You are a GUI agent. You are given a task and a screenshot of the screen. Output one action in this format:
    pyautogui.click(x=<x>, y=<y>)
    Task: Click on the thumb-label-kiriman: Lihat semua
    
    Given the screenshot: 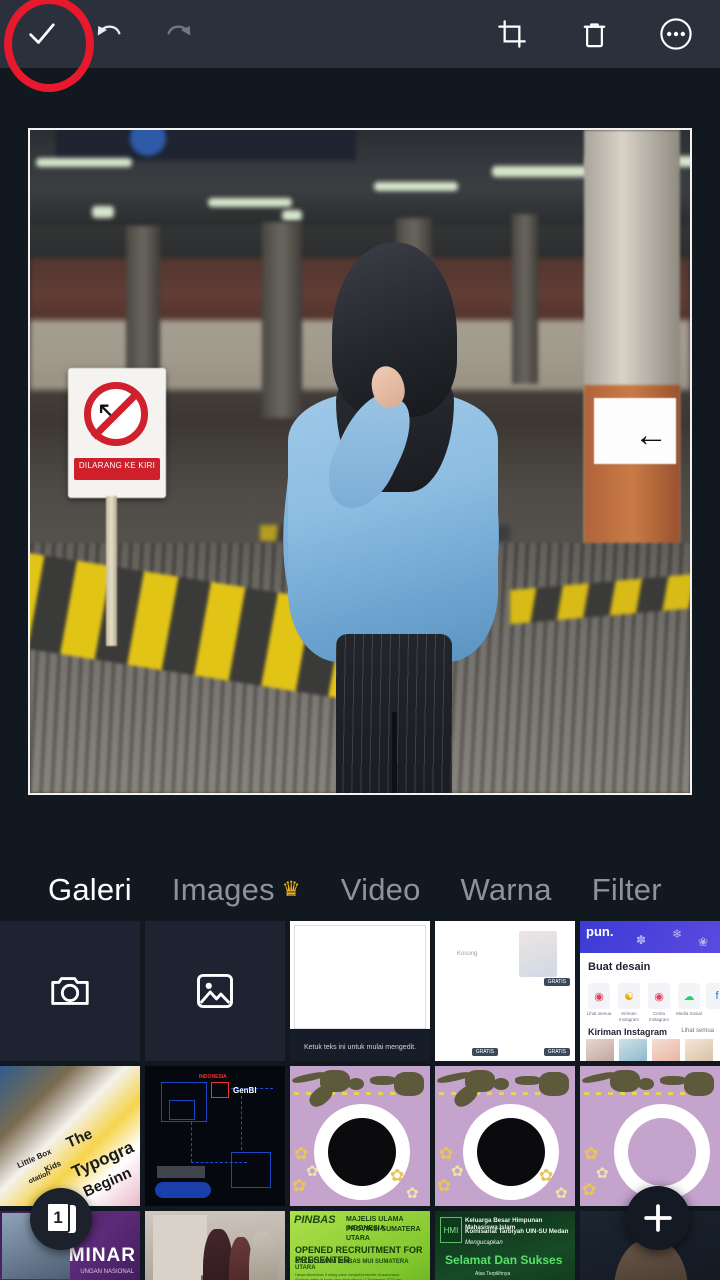 What is the action you would take?
    pyautogui.click(x=599, y=1013)
    